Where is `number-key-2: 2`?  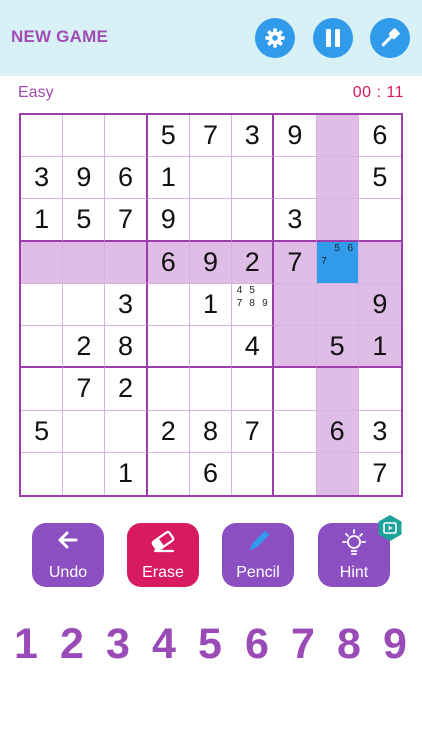
number-key-2: 2 is located at coordinates (72, 644).